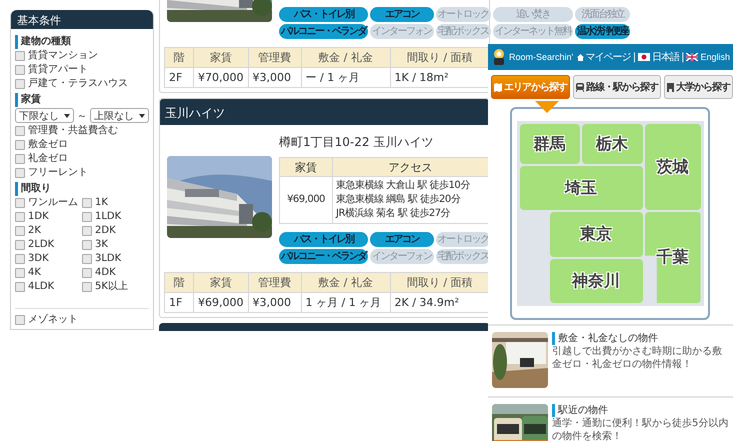 The width and height of the screenshot is (733, 441). Describe the element at coordinates (101, 245) in the screenshot. I see `checkbox-label: 3K` at that location.